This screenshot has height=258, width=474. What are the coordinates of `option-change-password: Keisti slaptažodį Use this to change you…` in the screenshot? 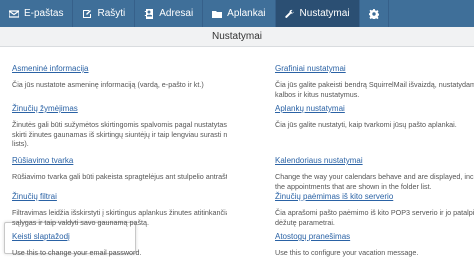 It's located at (119, 242).